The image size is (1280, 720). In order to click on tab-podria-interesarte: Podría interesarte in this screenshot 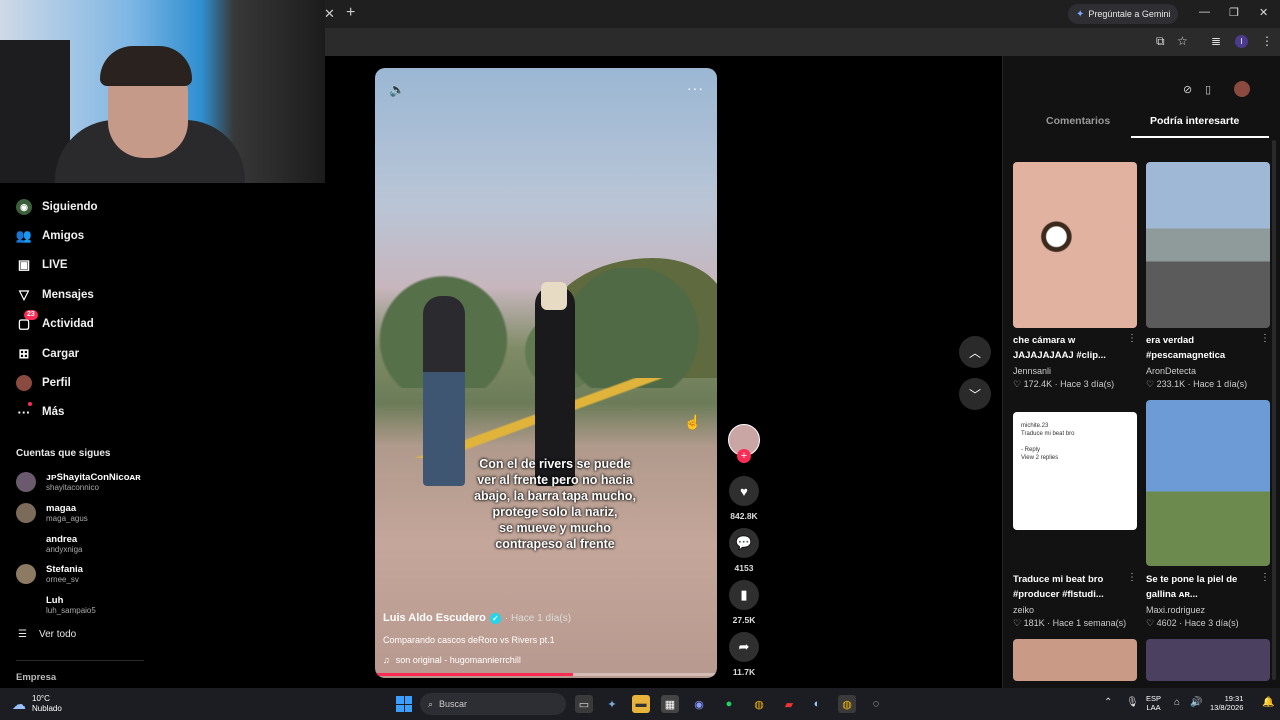, I will do `click(1194, 121)`.